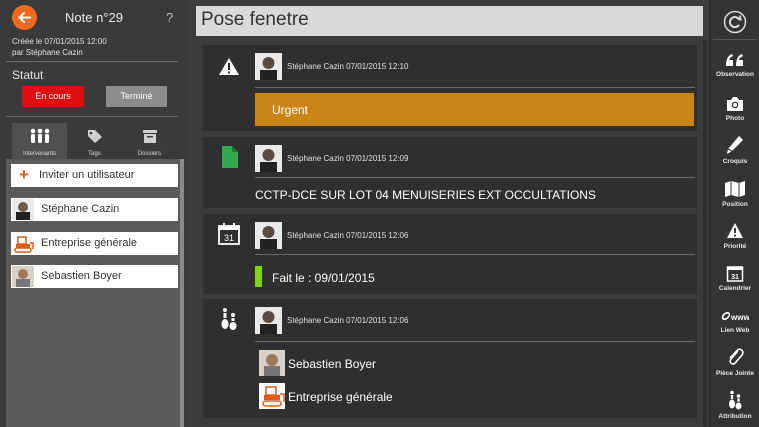 The width and height of the screenshot is (759, 427). Describe the element at coordinates (149, 154) in the screenshot. I see `tab-label: Dossiers` at that location.